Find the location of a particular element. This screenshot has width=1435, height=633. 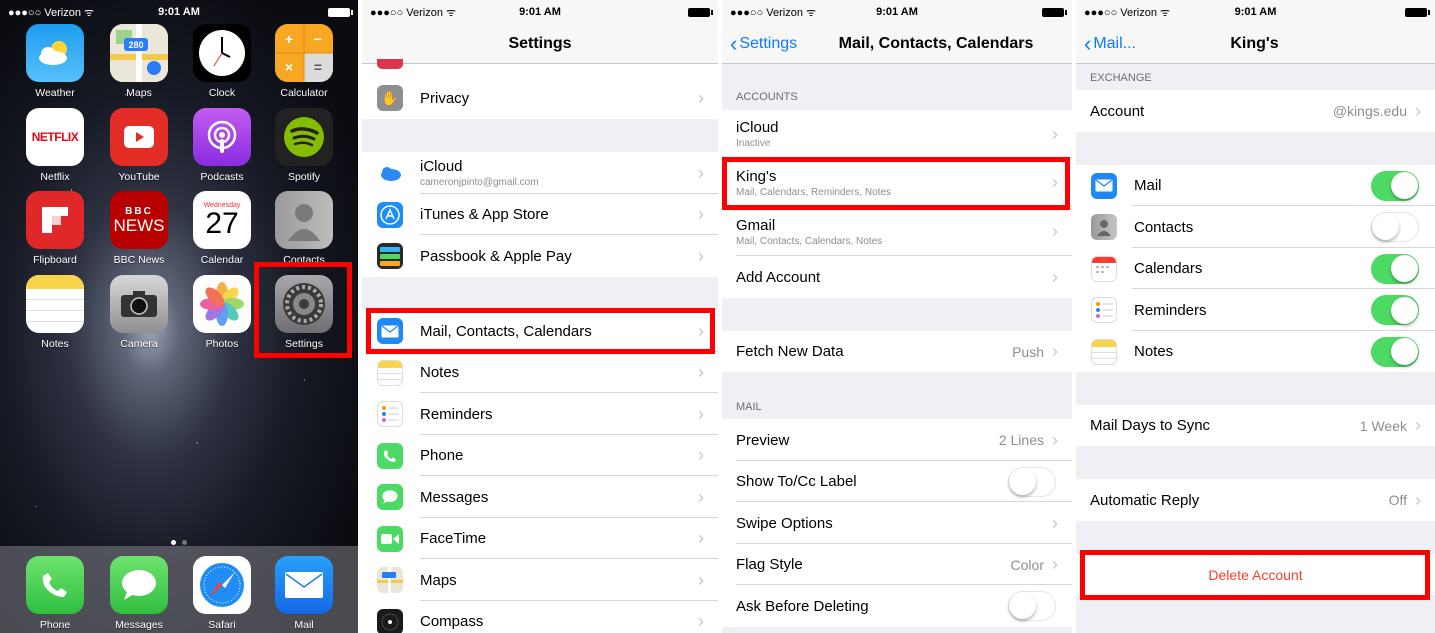

contacts-toggle is located at coordinates (1395, 227).